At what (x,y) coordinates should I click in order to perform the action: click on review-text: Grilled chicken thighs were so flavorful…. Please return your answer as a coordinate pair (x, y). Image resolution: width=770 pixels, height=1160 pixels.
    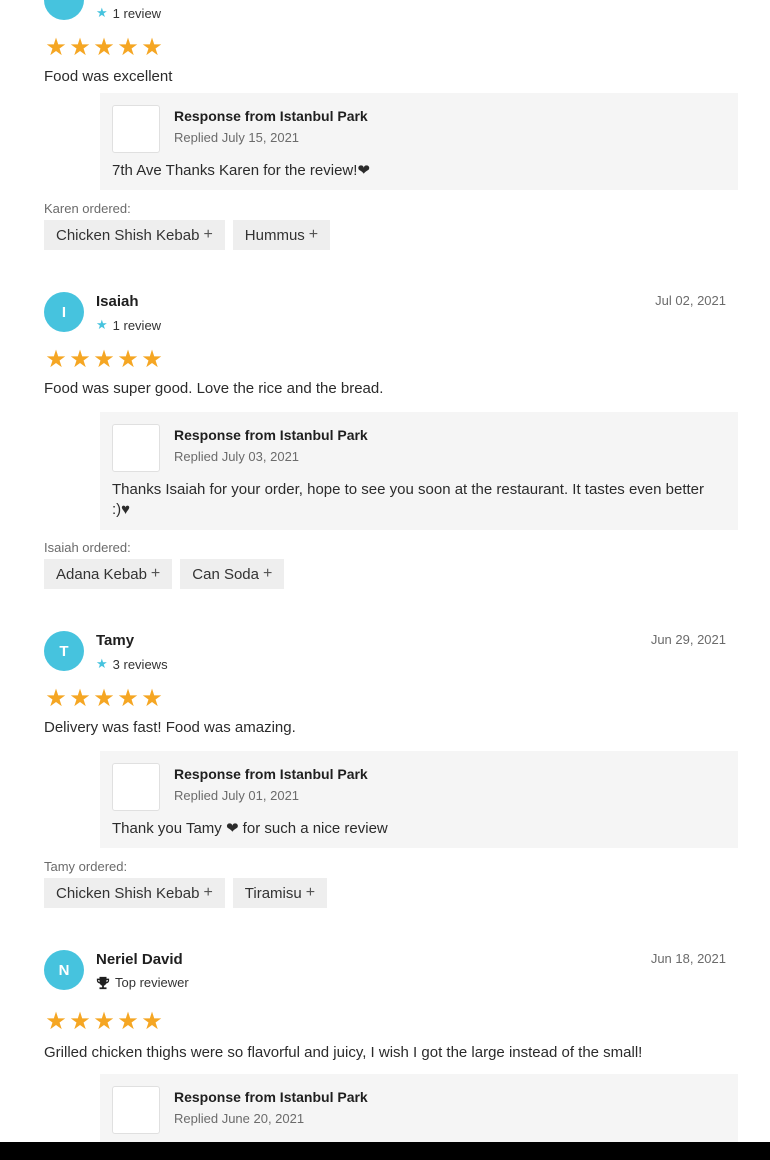
    Looking at the image, I should click on (343, 1052).